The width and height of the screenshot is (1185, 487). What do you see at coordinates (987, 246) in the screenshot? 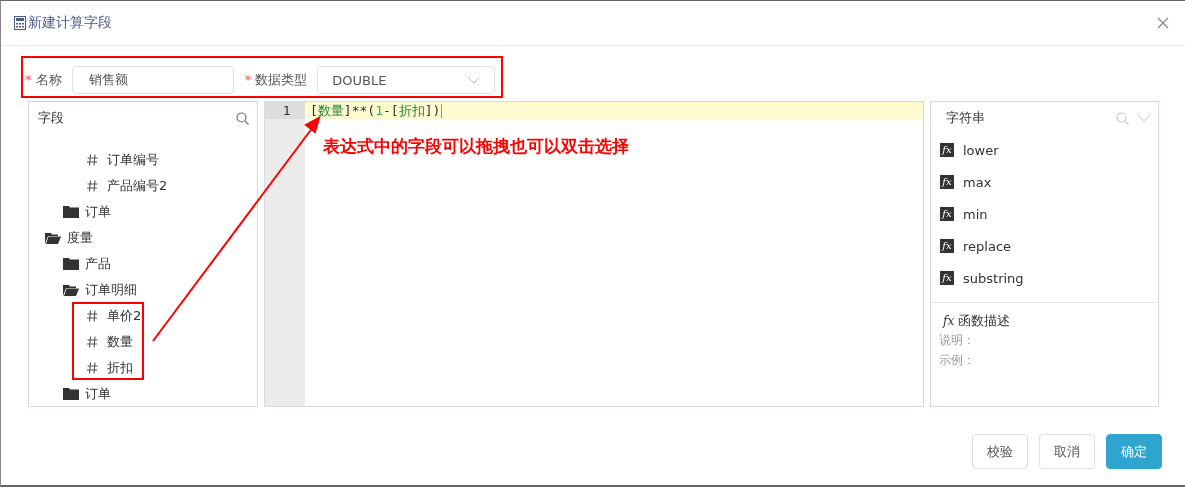
I see `function-item: replace` at bounding box center [987, 246].